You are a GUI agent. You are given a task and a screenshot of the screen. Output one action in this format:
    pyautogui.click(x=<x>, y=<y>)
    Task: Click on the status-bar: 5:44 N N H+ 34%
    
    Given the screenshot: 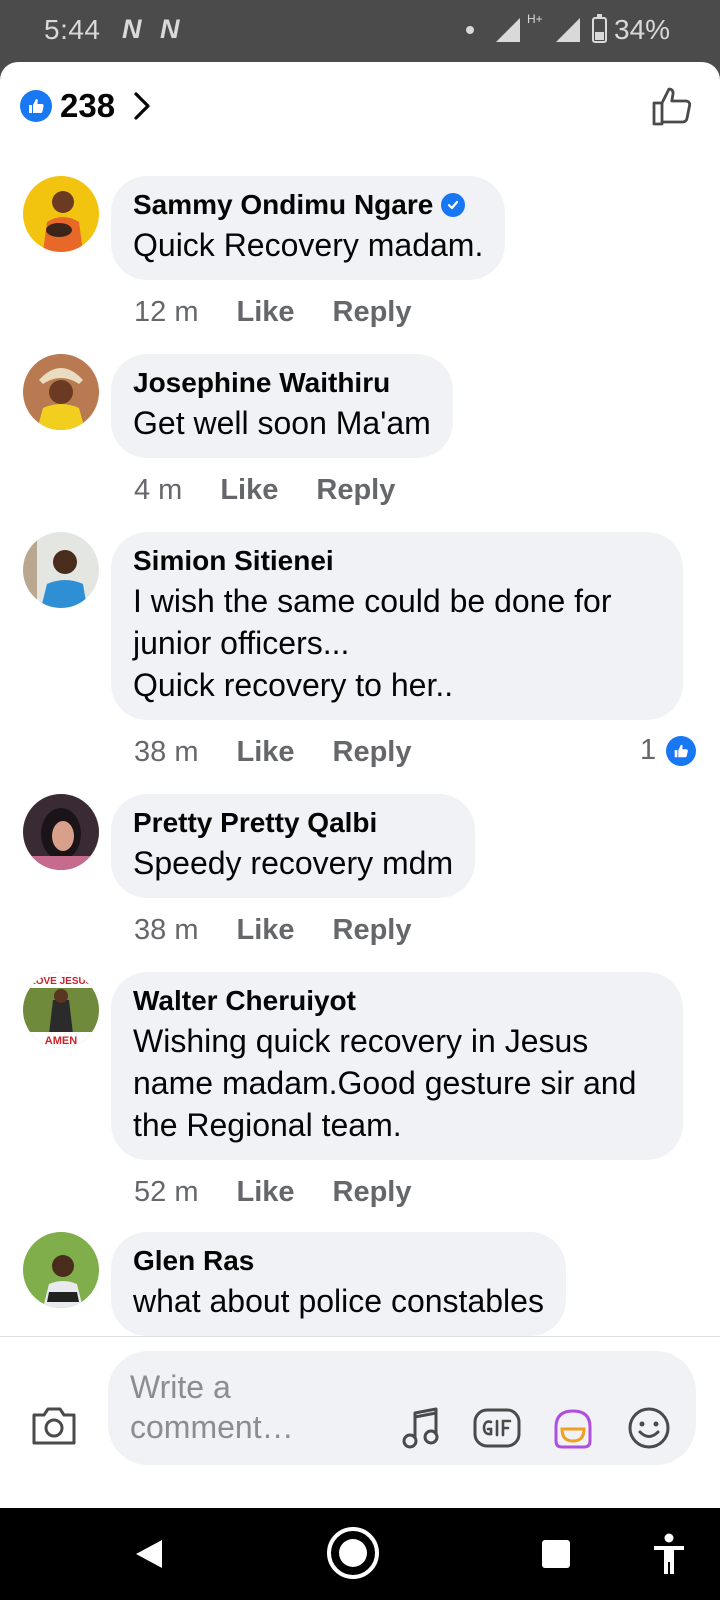 What is the action you would take?
    pyautogui.click(x=360, y=31)
    